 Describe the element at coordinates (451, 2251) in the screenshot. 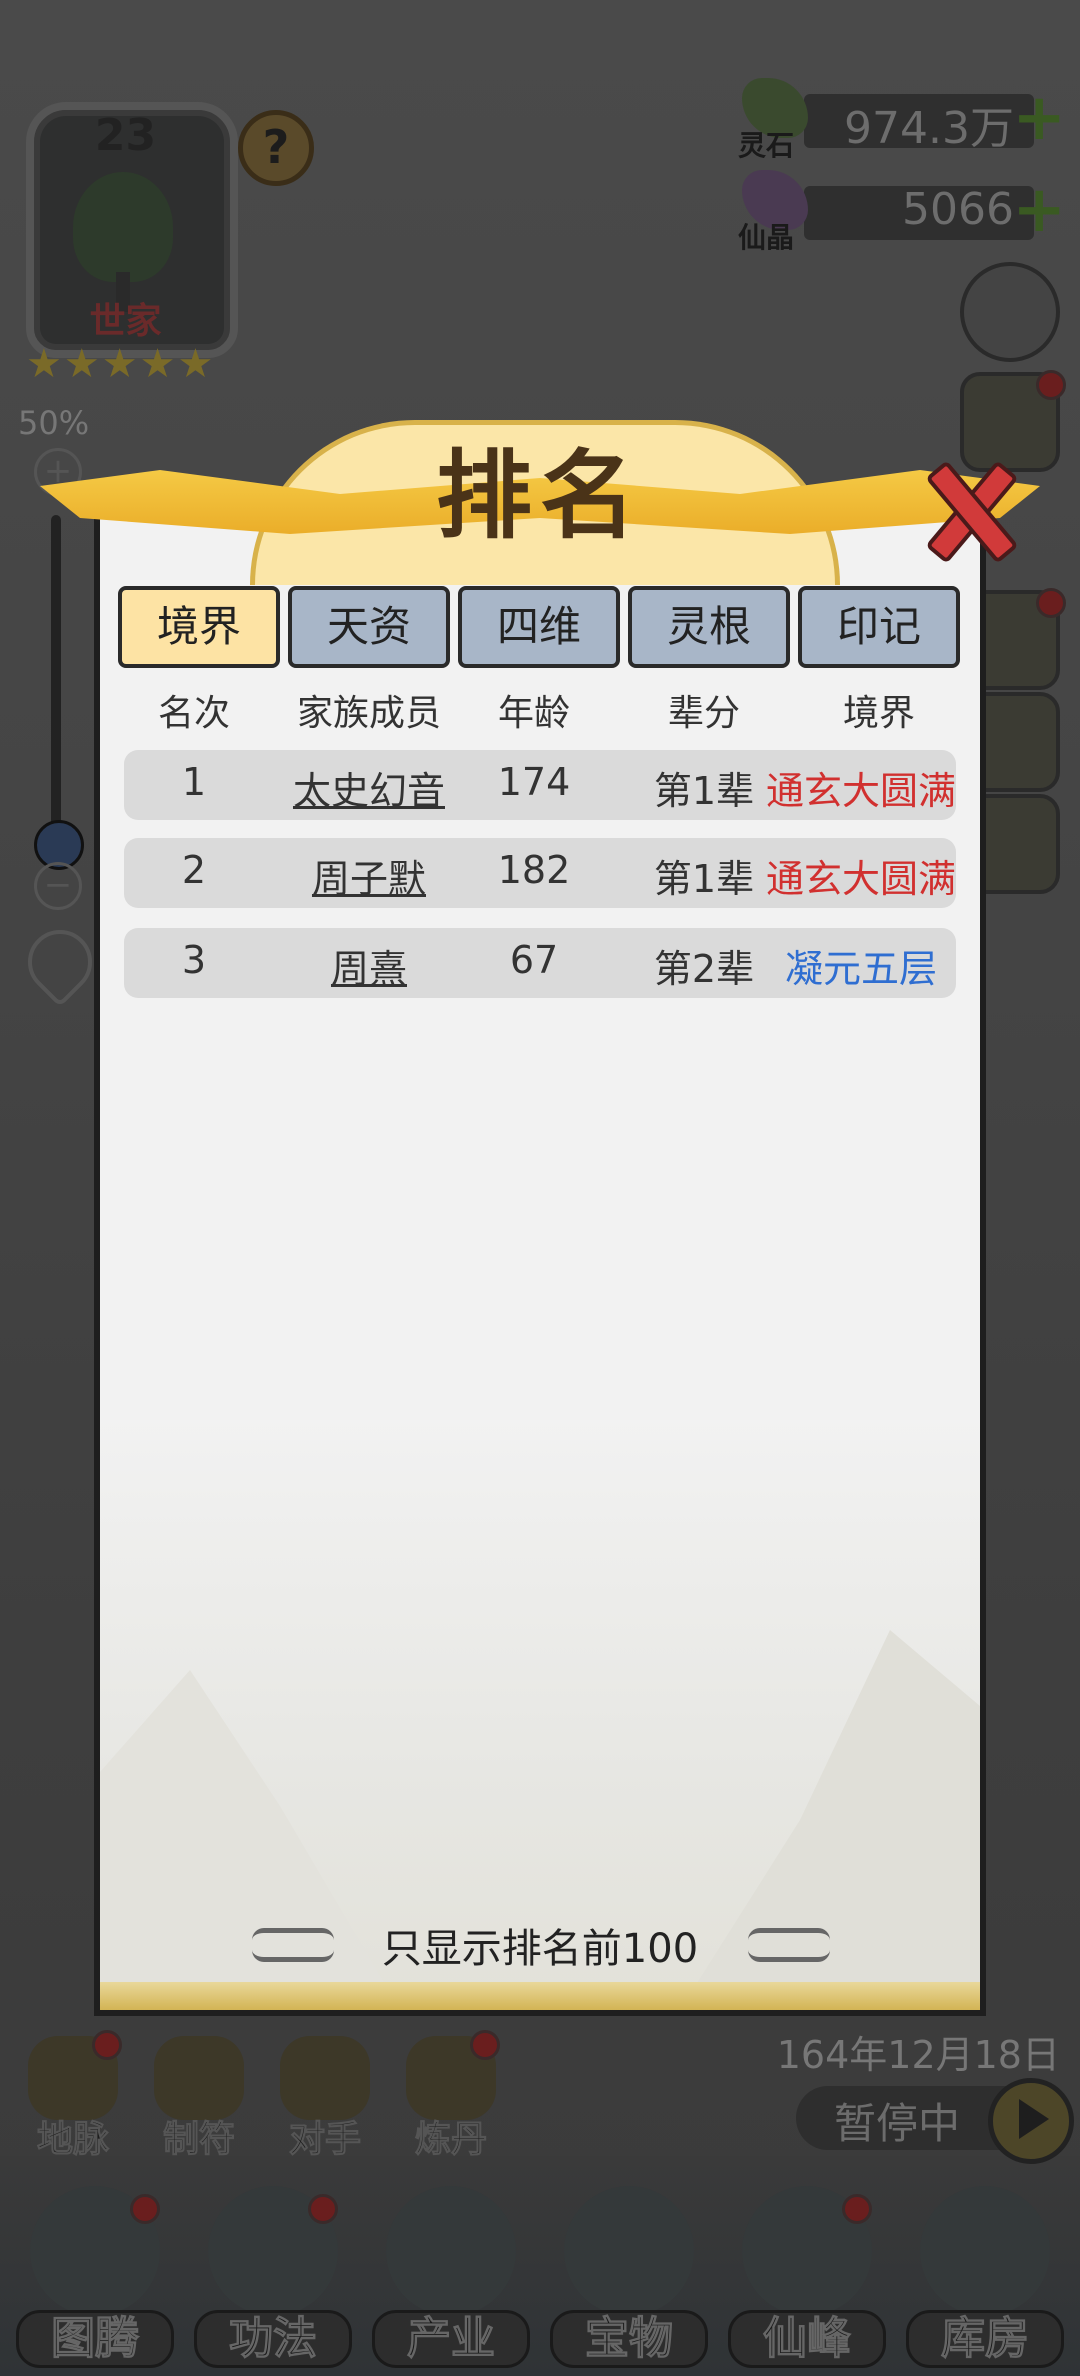

I see `industry-mountain-icon` at that location.